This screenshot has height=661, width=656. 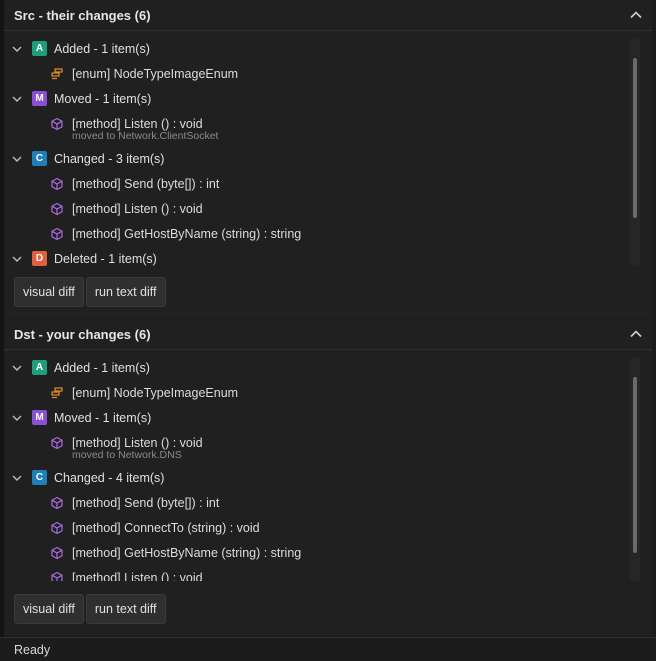 I want to click on status-text: Ready, so click(x=32, y=650).